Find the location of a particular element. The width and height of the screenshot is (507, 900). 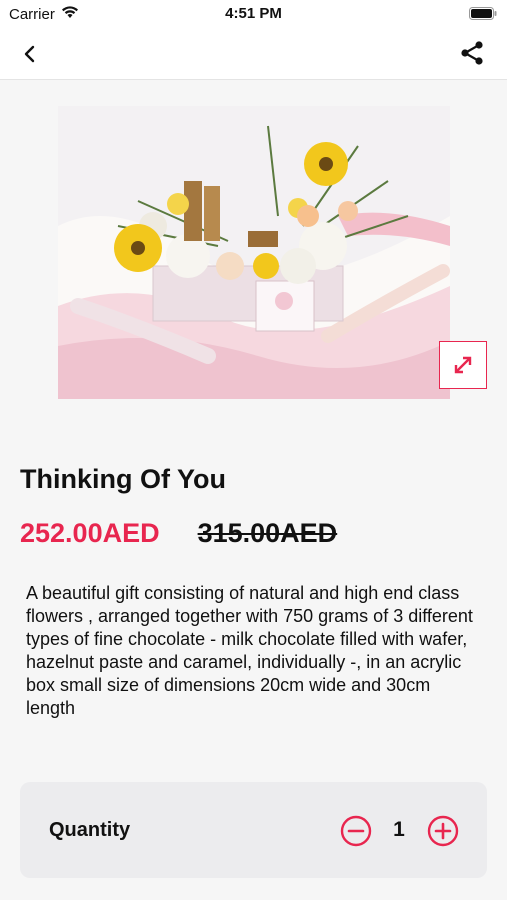

chevron-left-icon is located at coordinates (29, 54).